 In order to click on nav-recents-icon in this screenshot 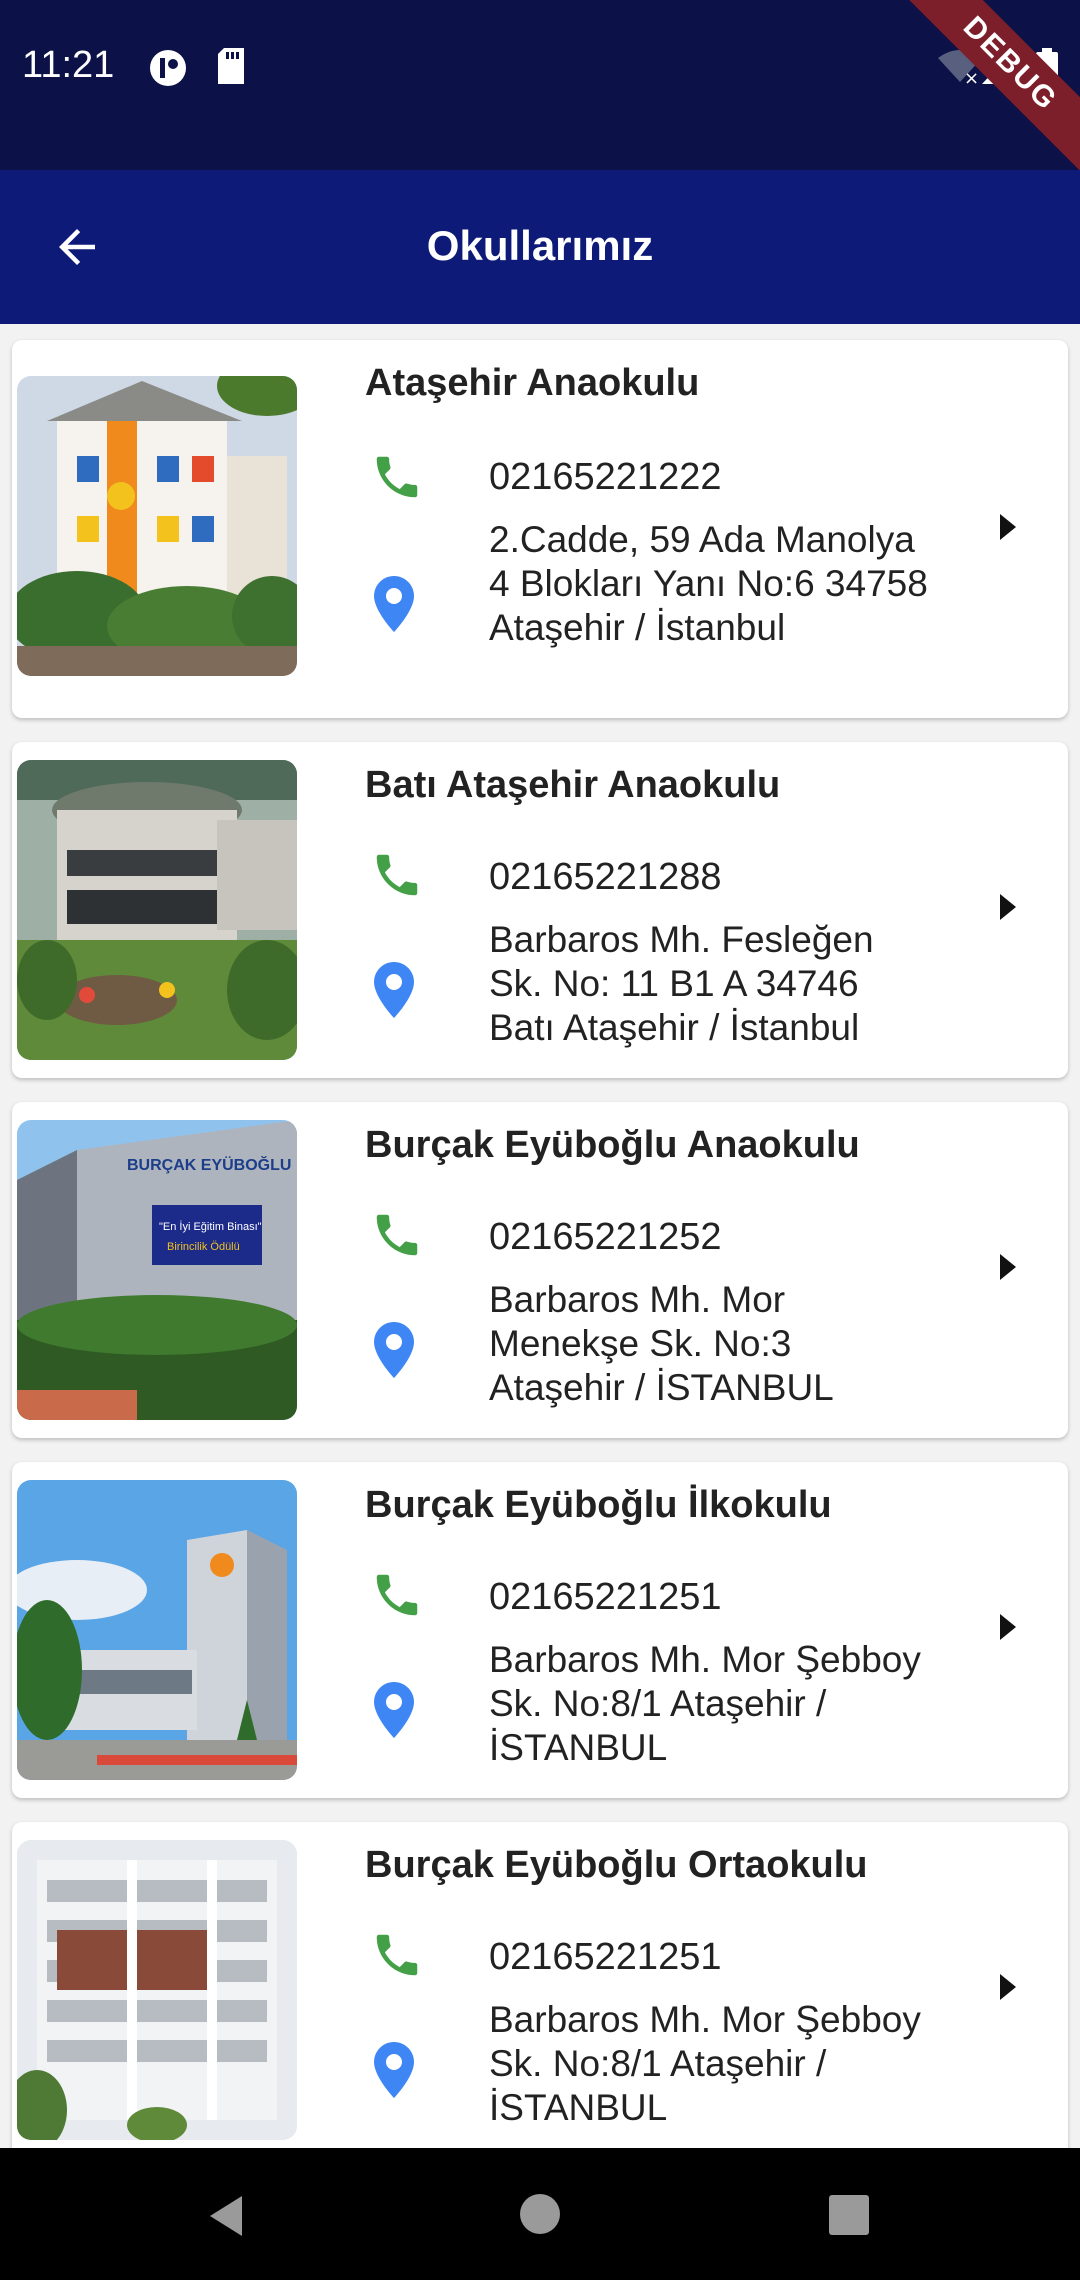, I will do `click(849, 2217)`.